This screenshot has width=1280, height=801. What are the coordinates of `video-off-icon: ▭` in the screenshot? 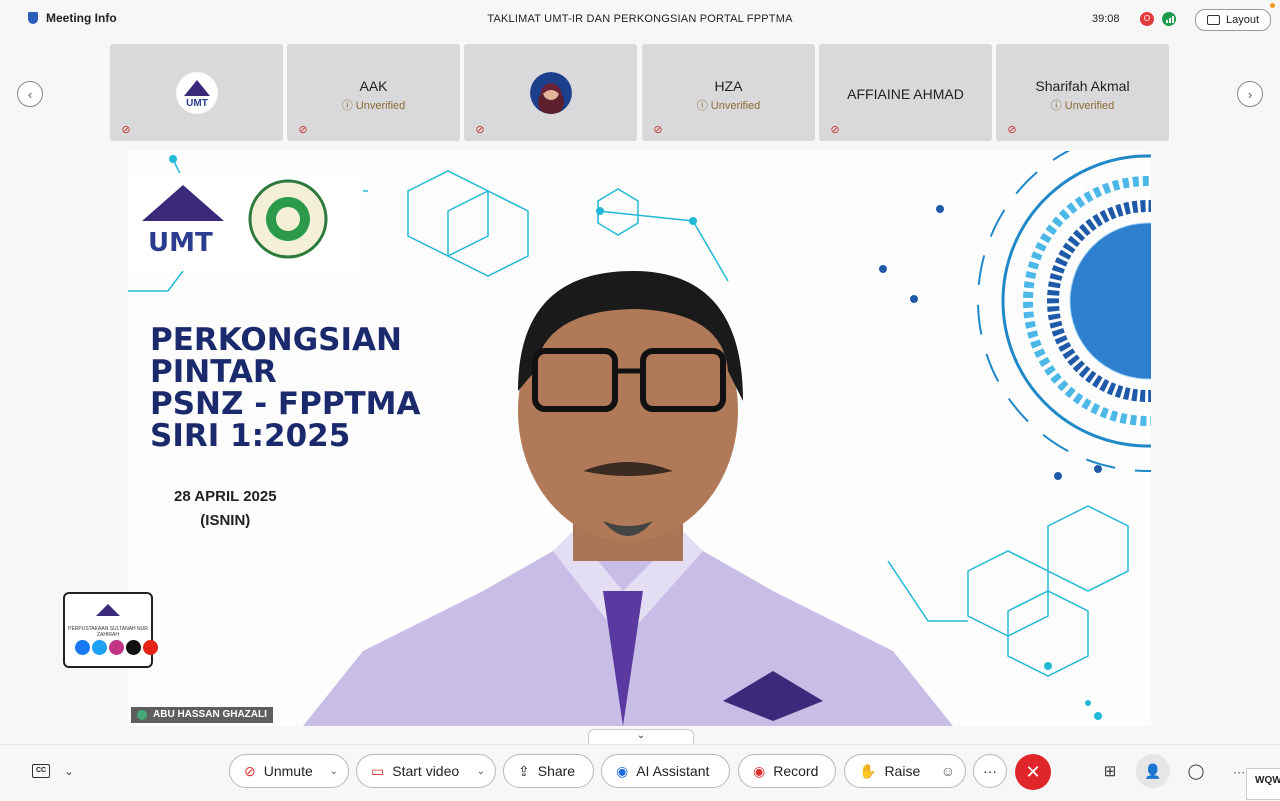 It's located at (378, 770).